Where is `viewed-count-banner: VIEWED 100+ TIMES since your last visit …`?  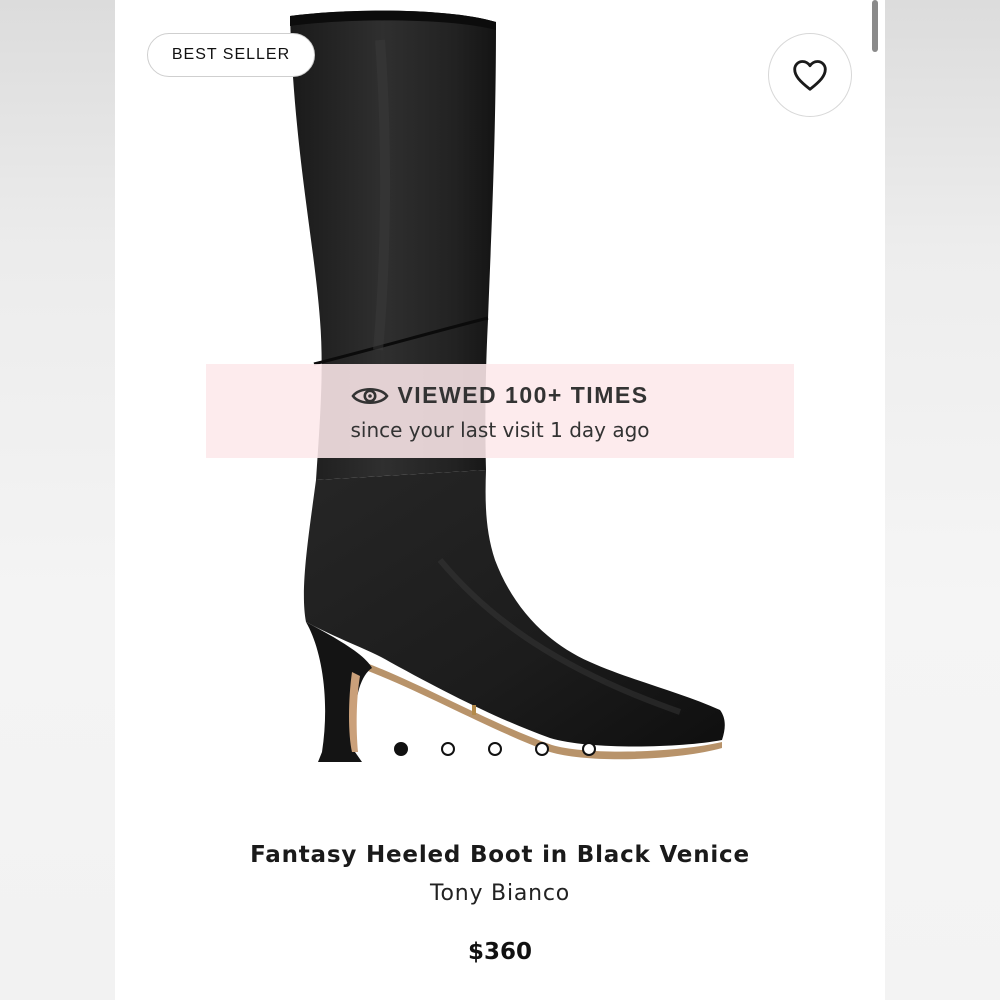
viewed-count-banner: VIEWED 100+ TIMES since your last visit … is located at coordinates (500, 411).